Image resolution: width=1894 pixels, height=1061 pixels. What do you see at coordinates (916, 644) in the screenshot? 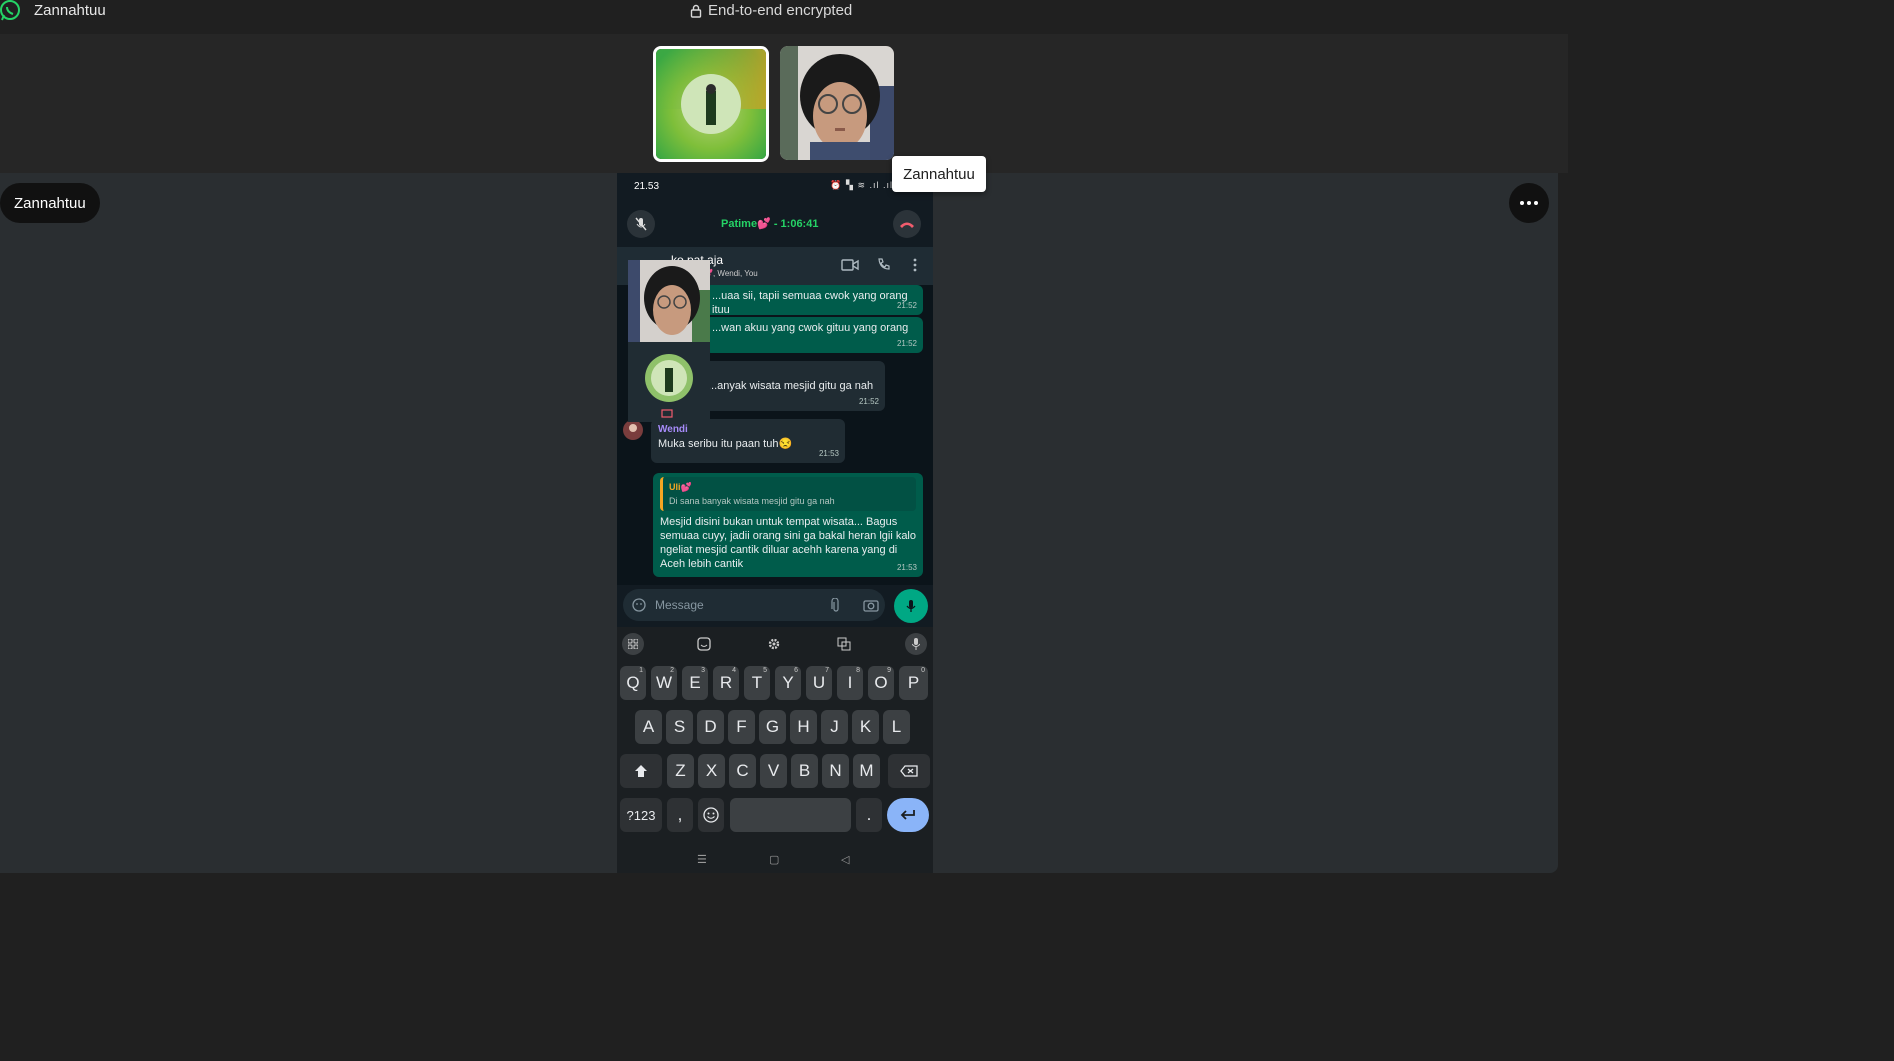
I see `voice-input-icon` at bounding box center [916, 644].